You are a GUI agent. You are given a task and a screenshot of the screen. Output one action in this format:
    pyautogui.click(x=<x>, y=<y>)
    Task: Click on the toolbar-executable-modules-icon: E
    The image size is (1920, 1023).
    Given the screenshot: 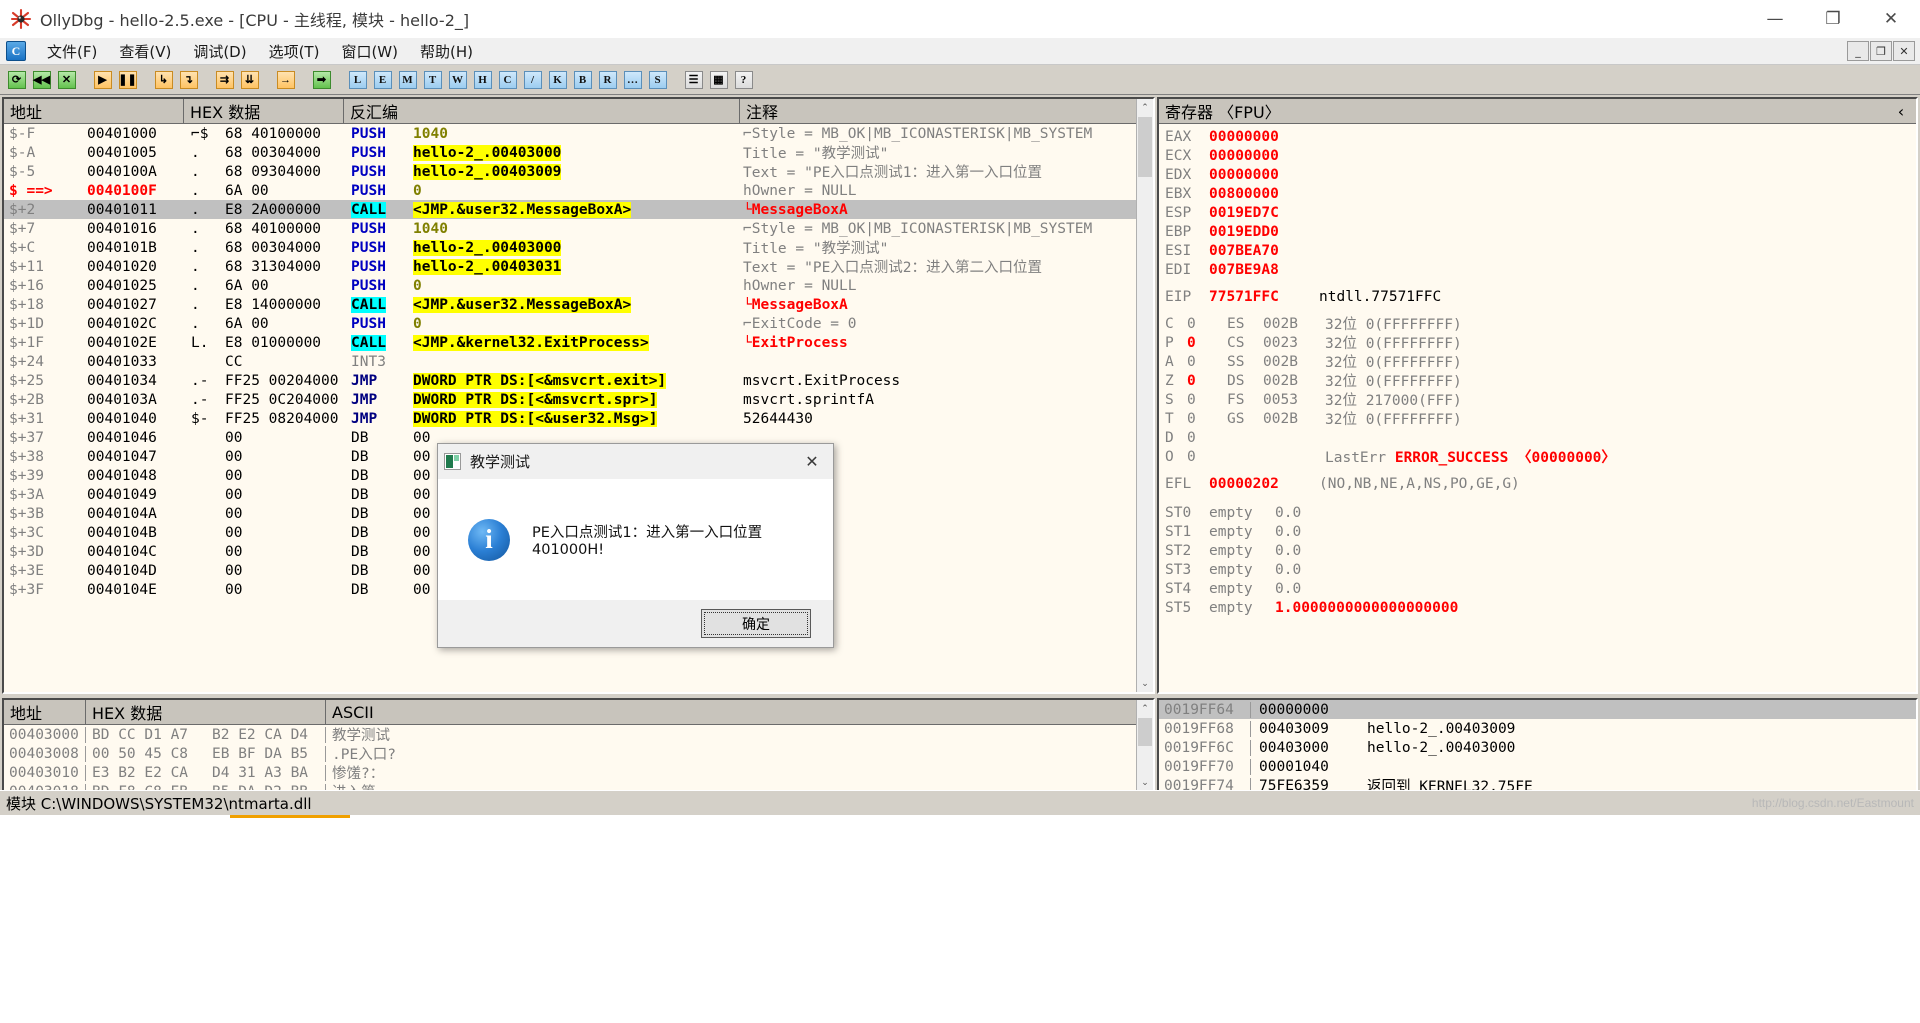 What is the action you would take?
    pyautogui.click(x=382, y=79)
    